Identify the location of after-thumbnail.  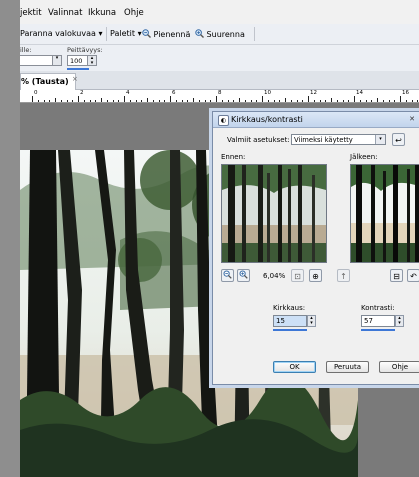
(385, 213).